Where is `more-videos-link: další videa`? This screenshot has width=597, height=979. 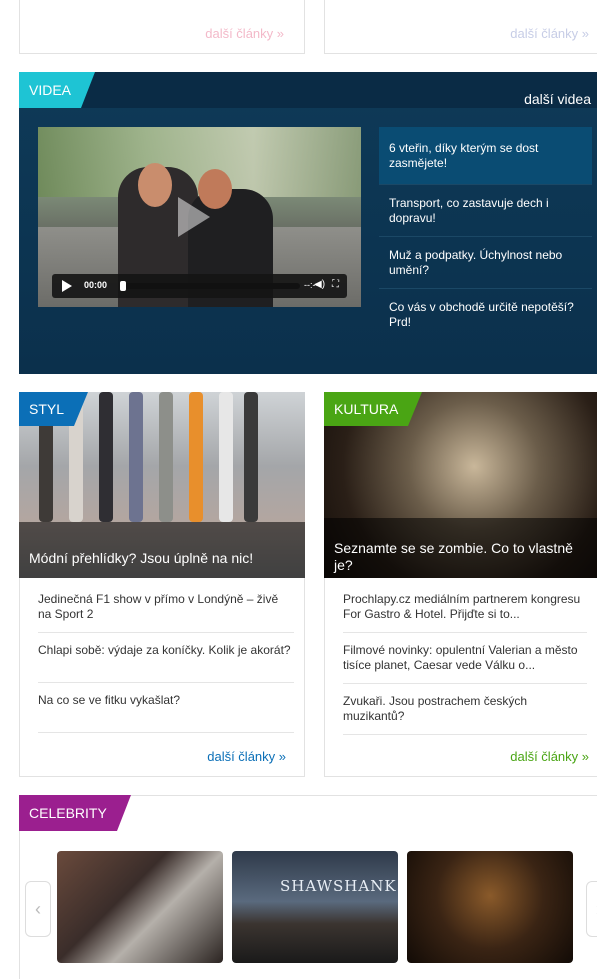
more-videos-link: další videa is located at coordinates (557, 99).